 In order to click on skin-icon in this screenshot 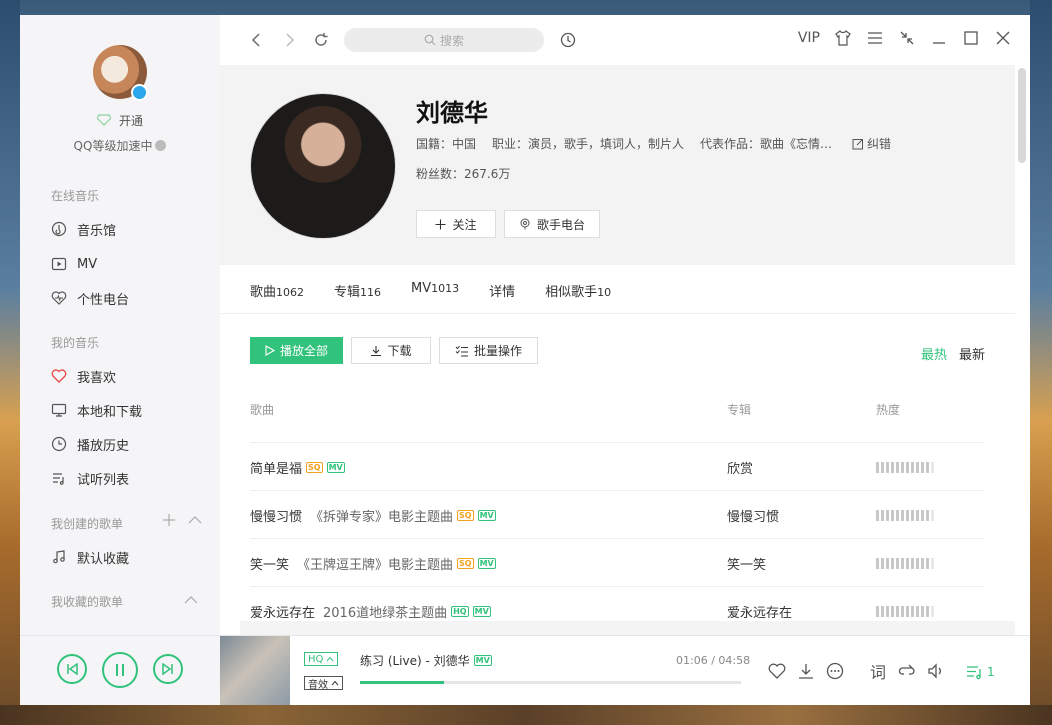, I will do `click(843, 38)`.